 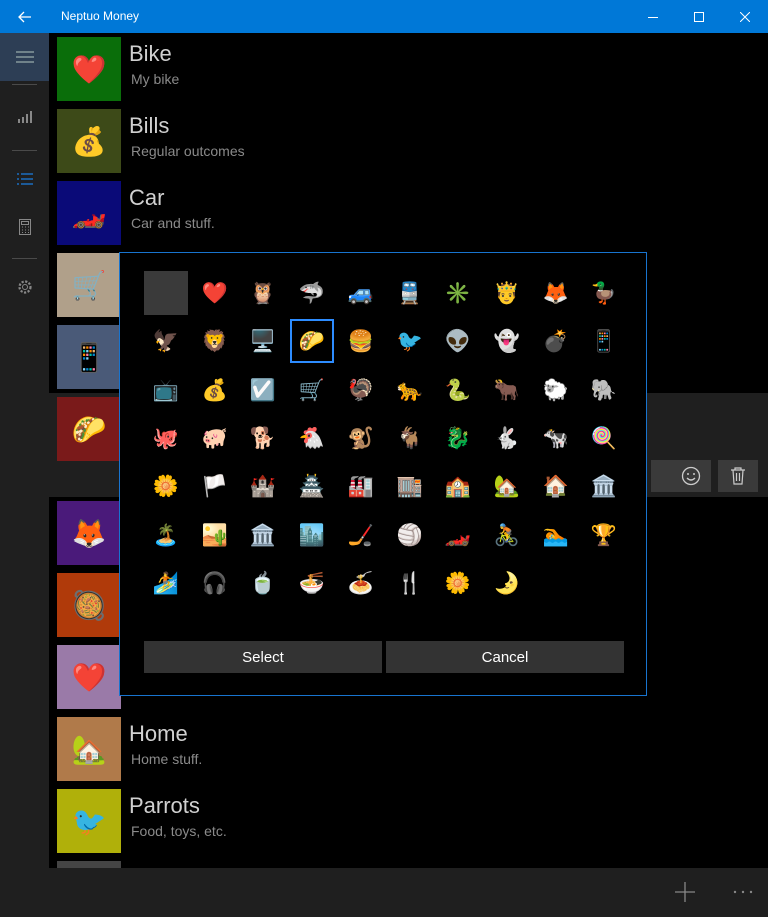 I want to click on category-name: Home, so click(x=158, y=733).